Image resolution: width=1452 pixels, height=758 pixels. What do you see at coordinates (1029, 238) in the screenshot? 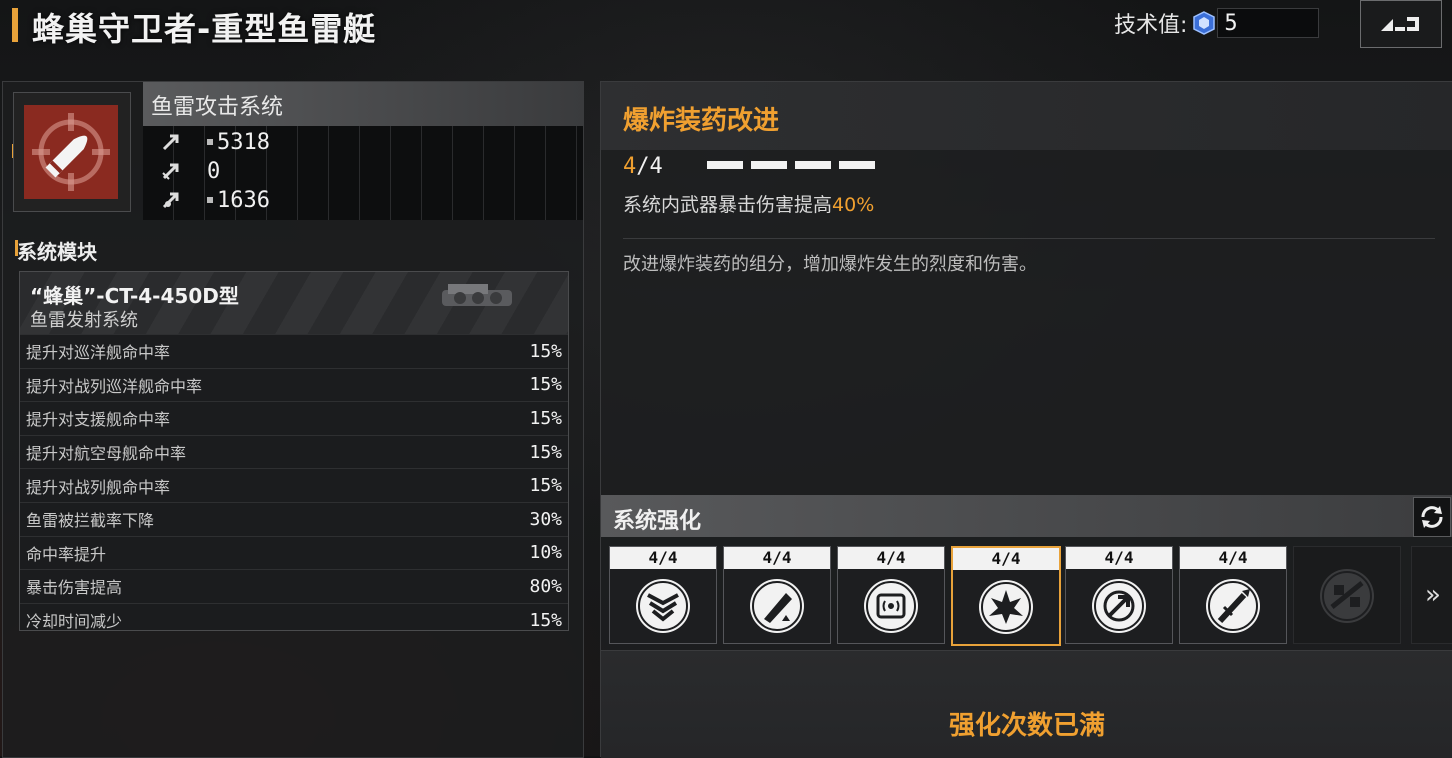
I see `divider` at bounding box center [1029, 238].